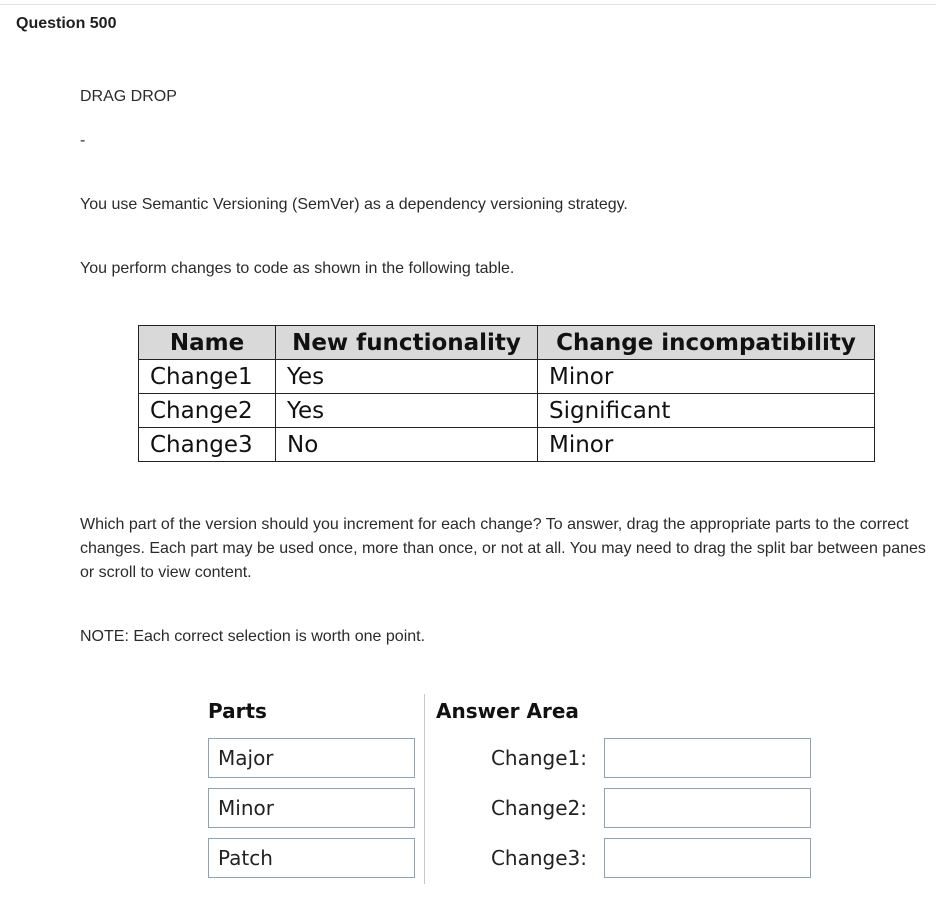 Image resolution: width=936 pixels, height=904 pixels. What do you see at coordinates (507, 711) in the screenshot?
I see `answer-area-heading: Answer Area` at bounding box center [507, 711].